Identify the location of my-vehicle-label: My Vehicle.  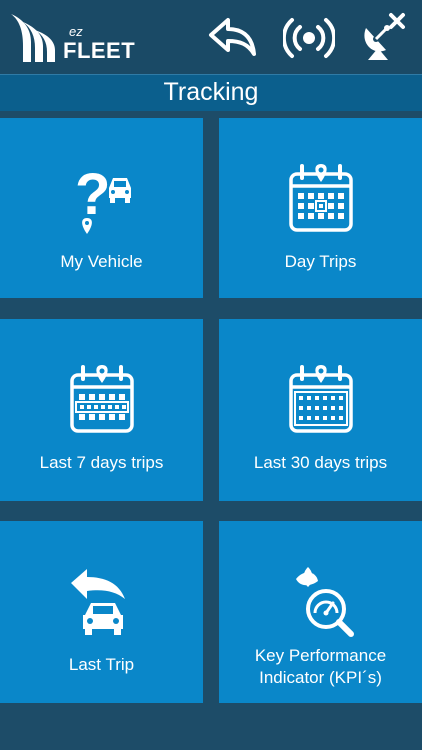
(101, 261).